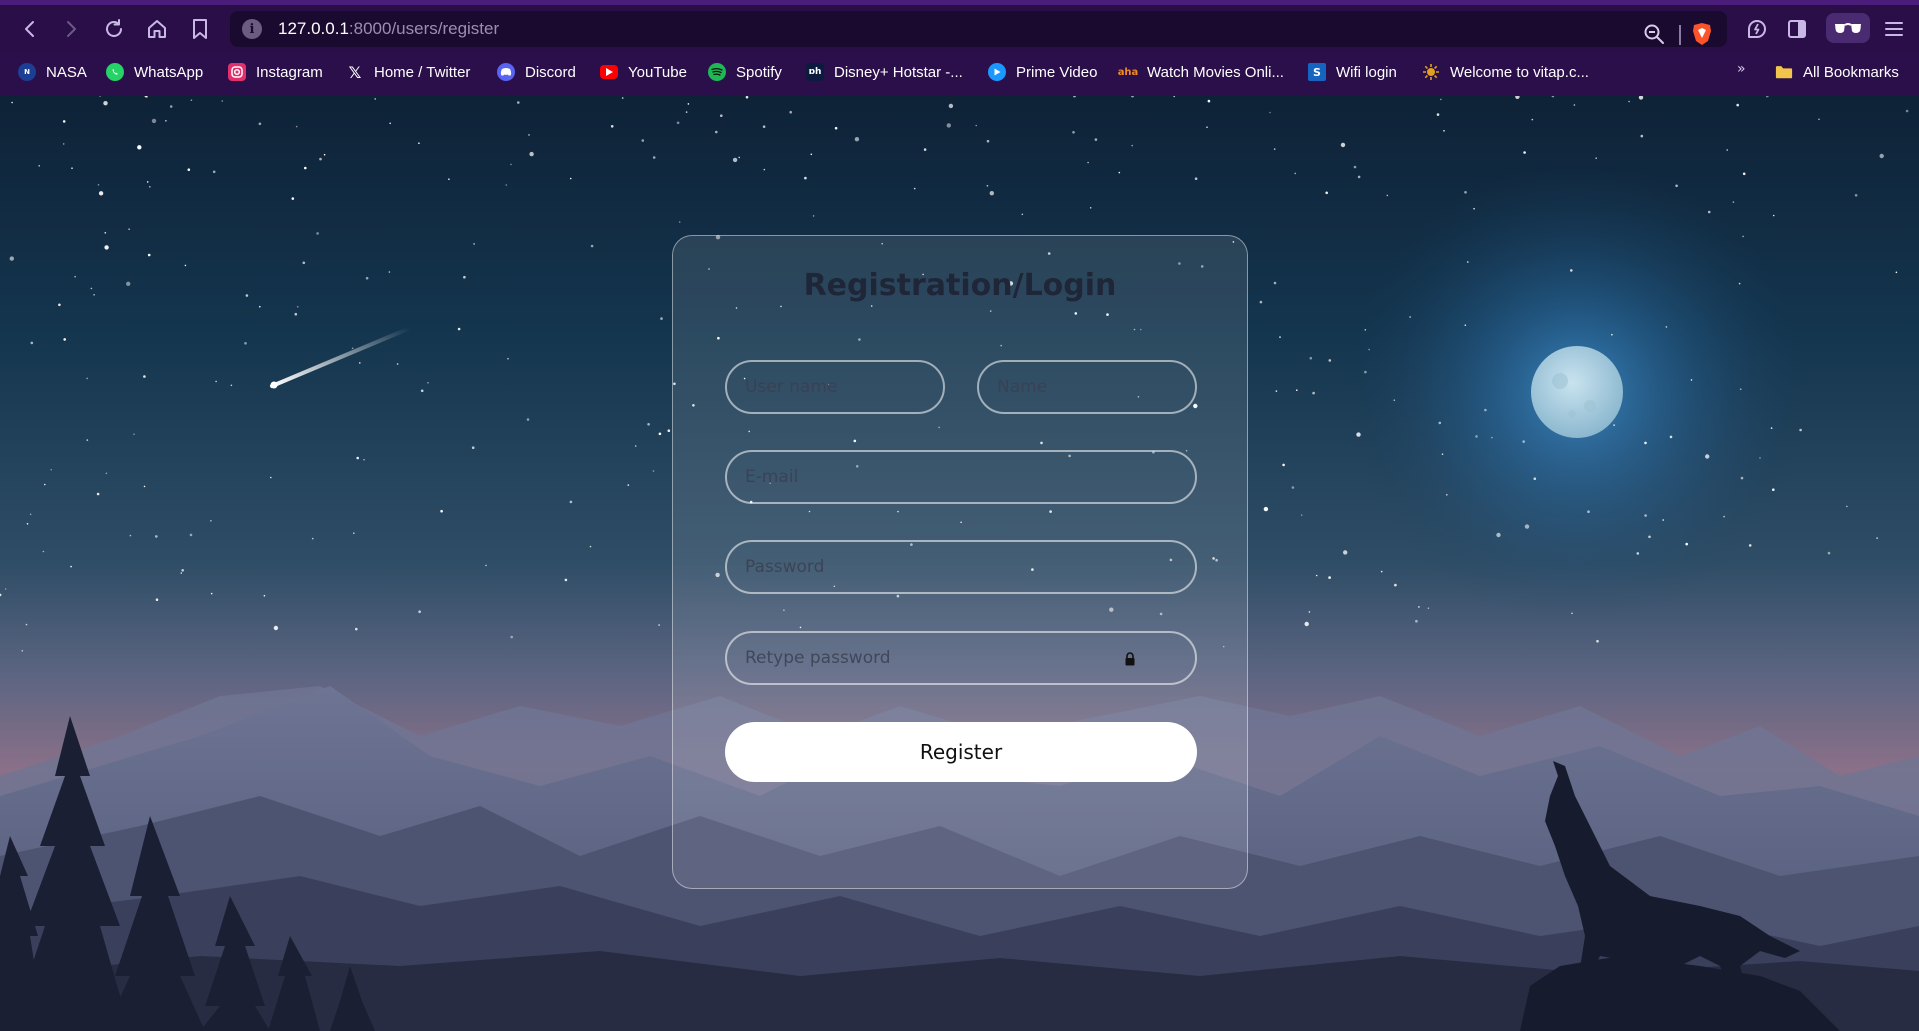  I want to click on bookmark-discord: Discord, so click(536, 72).